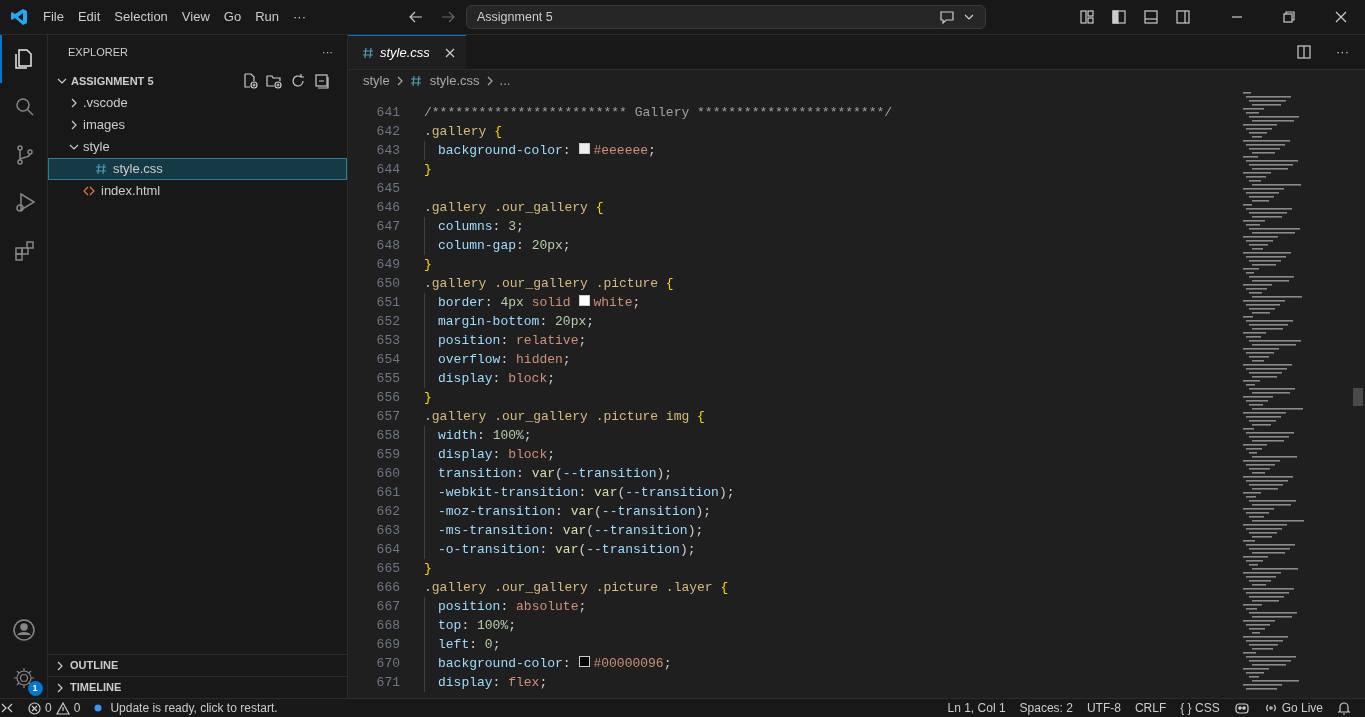 The image size is (1365, 717). Describe the element at coordinates (1304, 52) in the screenshot. I see `split-editor-icon` at that location.